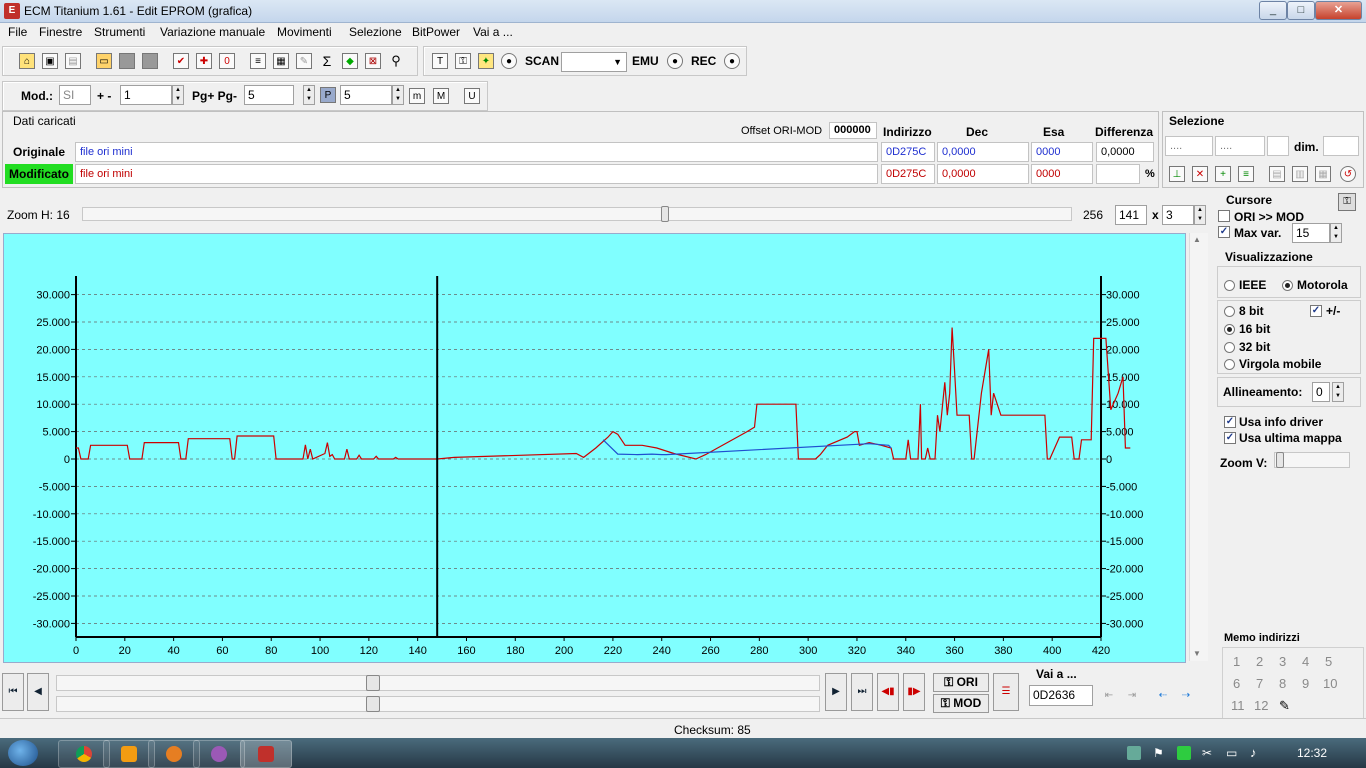  Describe the element at coordinates (438, 683) in the screenshot. I see `horizontal-scroll-ori` at that location.